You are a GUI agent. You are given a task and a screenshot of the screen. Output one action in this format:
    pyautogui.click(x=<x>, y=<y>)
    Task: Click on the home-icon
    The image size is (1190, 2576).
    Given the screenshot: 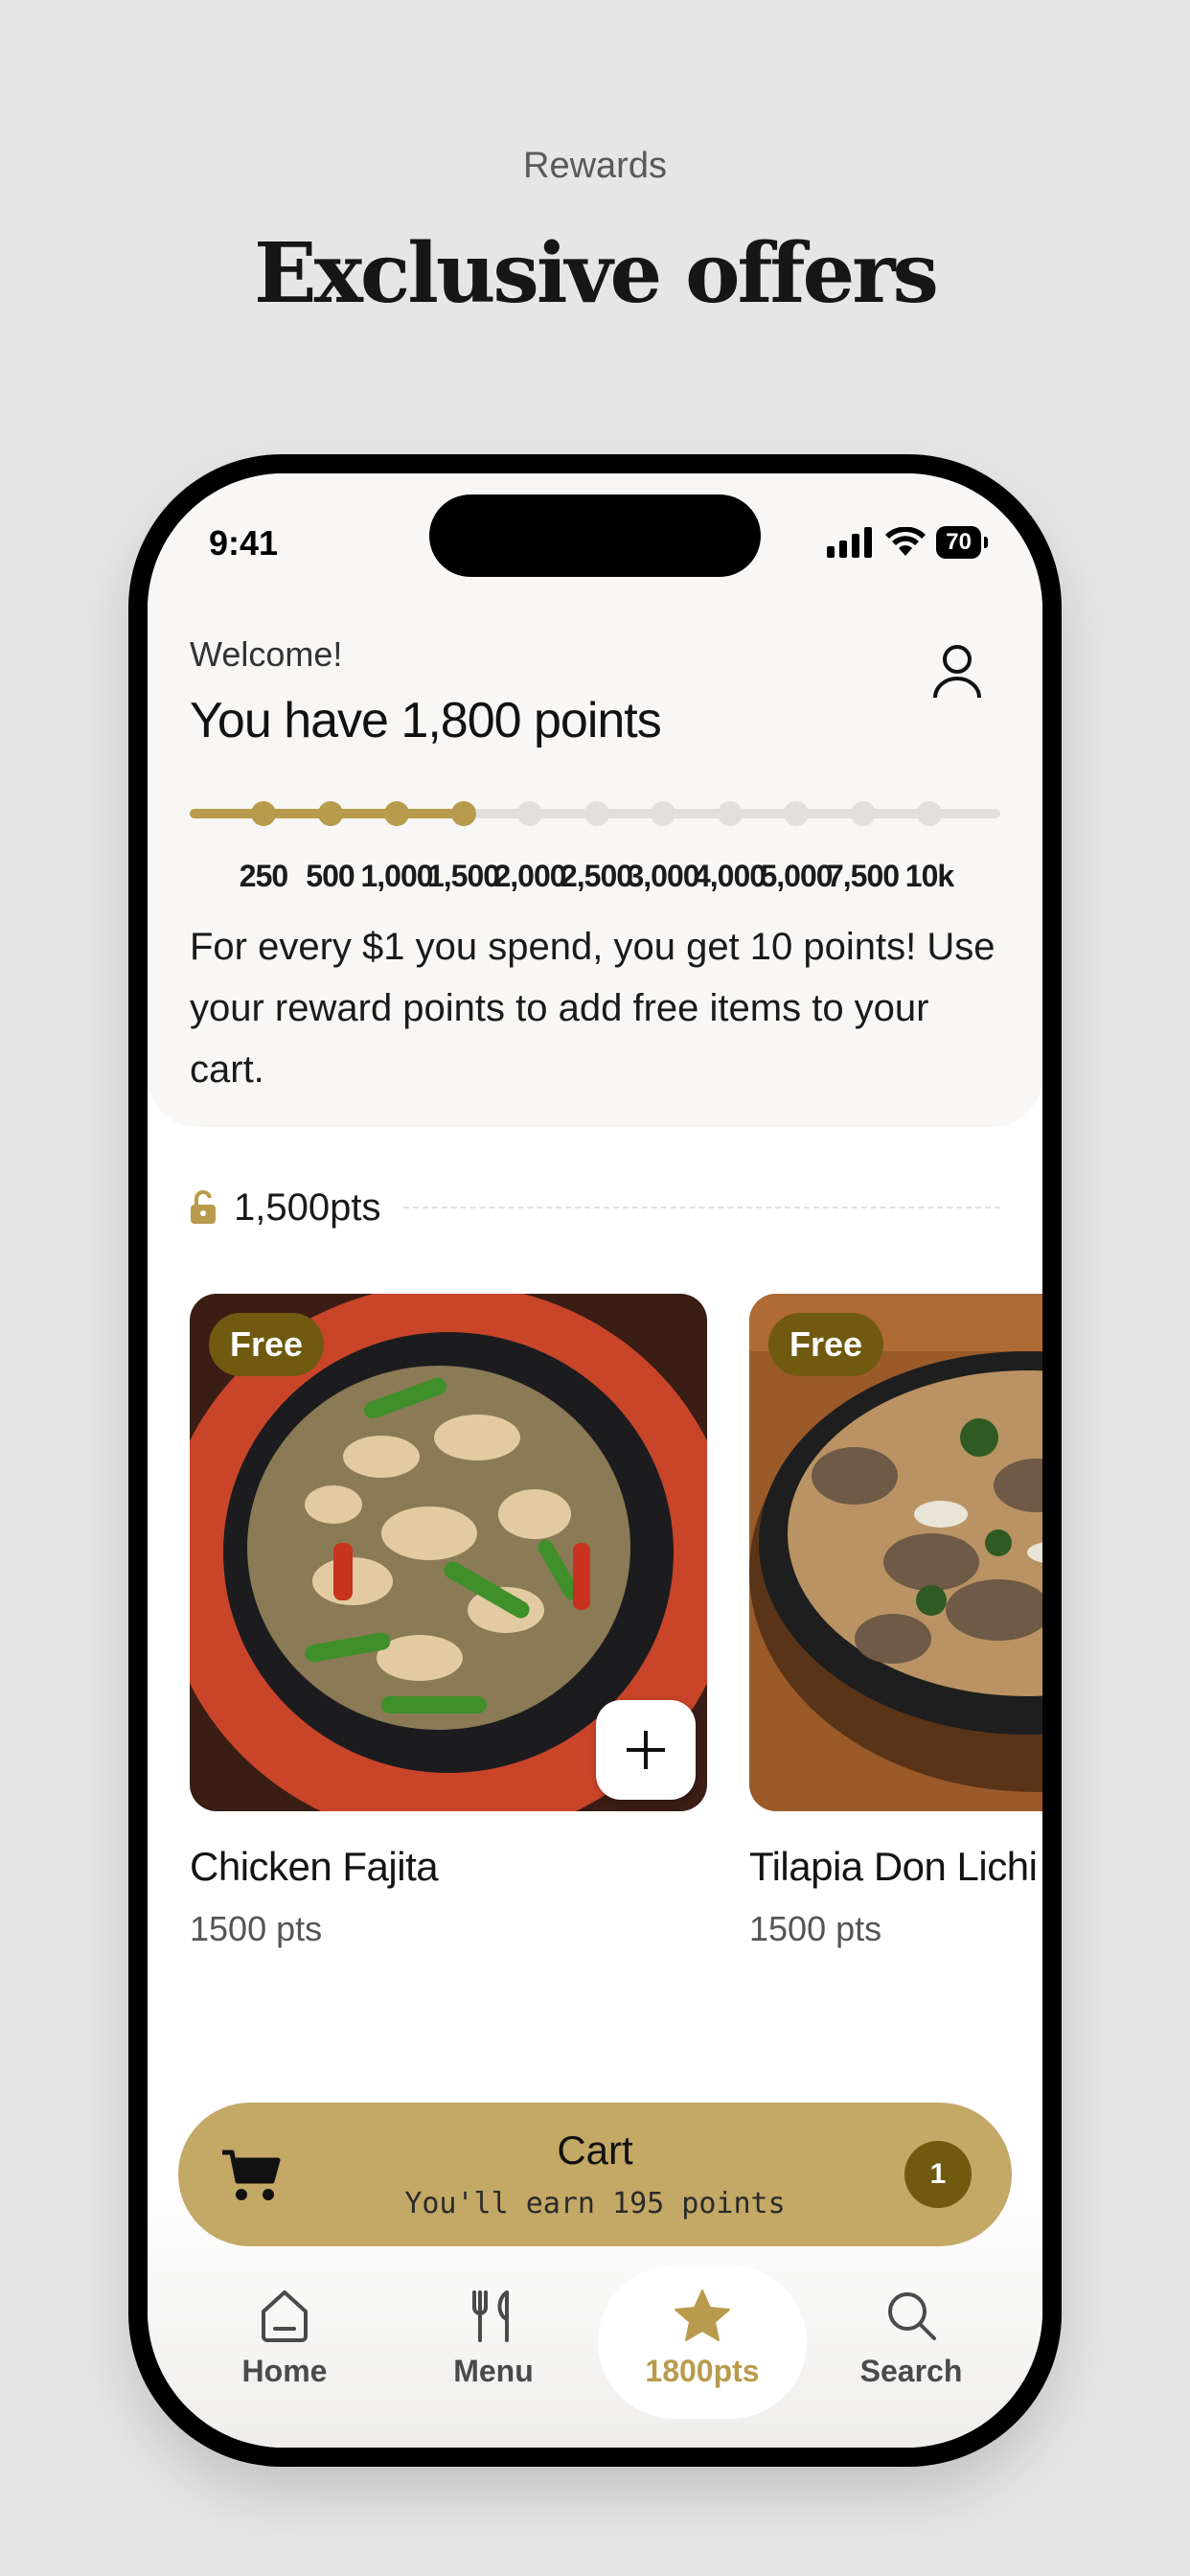 What is the action you would take?
    pyautogui.click(x=285, y=2316)
    